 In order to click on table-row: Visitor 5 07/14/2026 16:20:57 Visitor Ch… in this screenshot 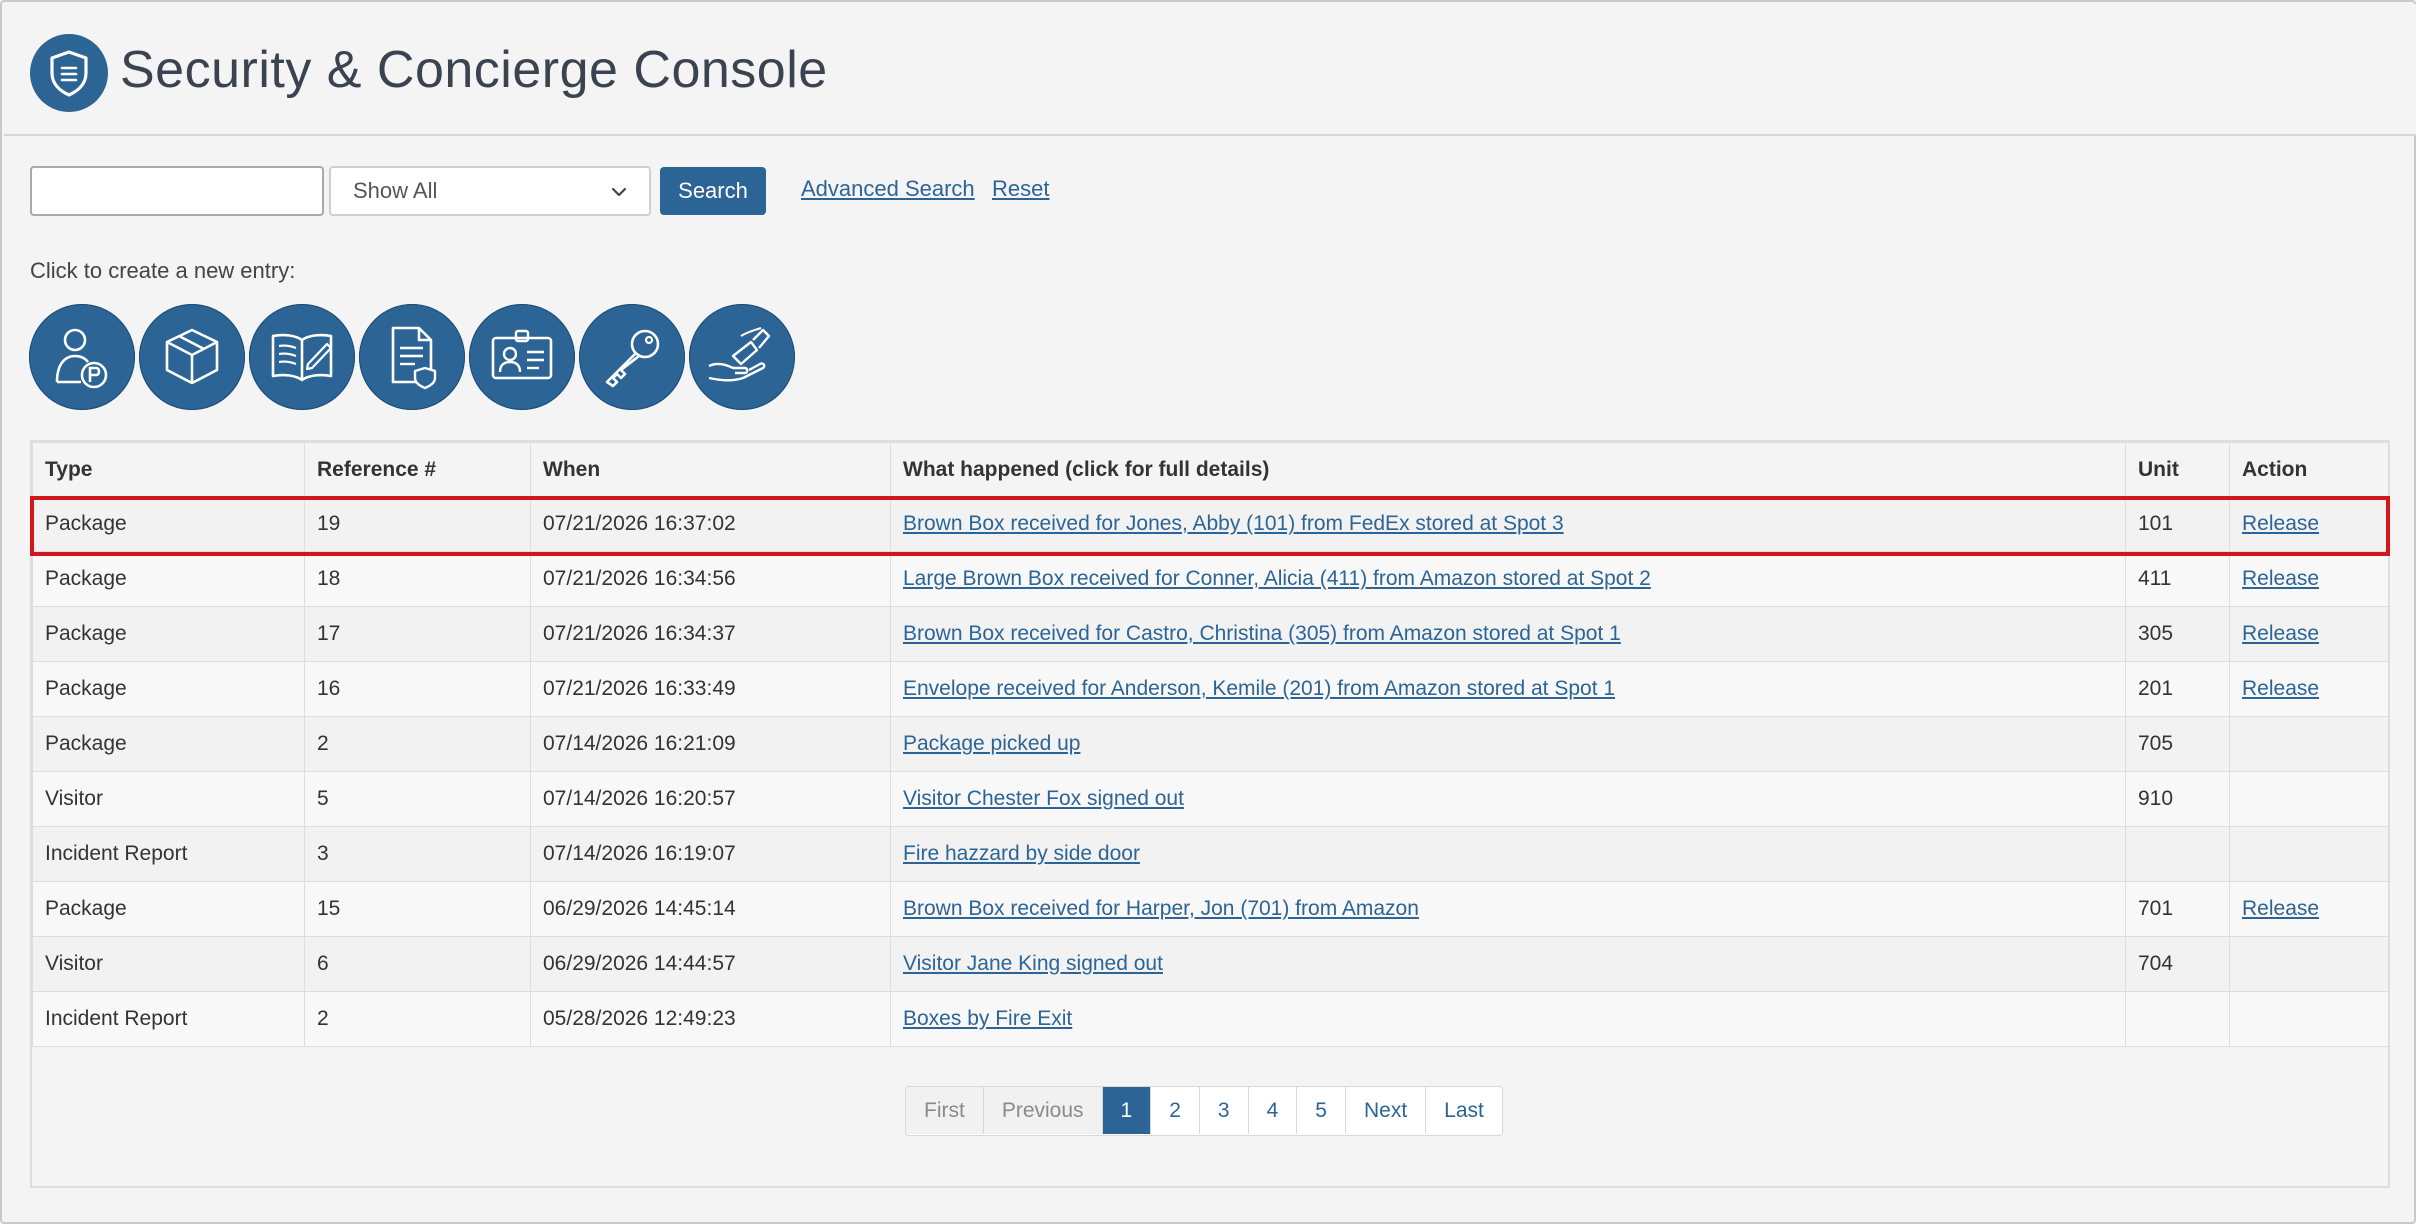, I will do `click(1210, 799)`.